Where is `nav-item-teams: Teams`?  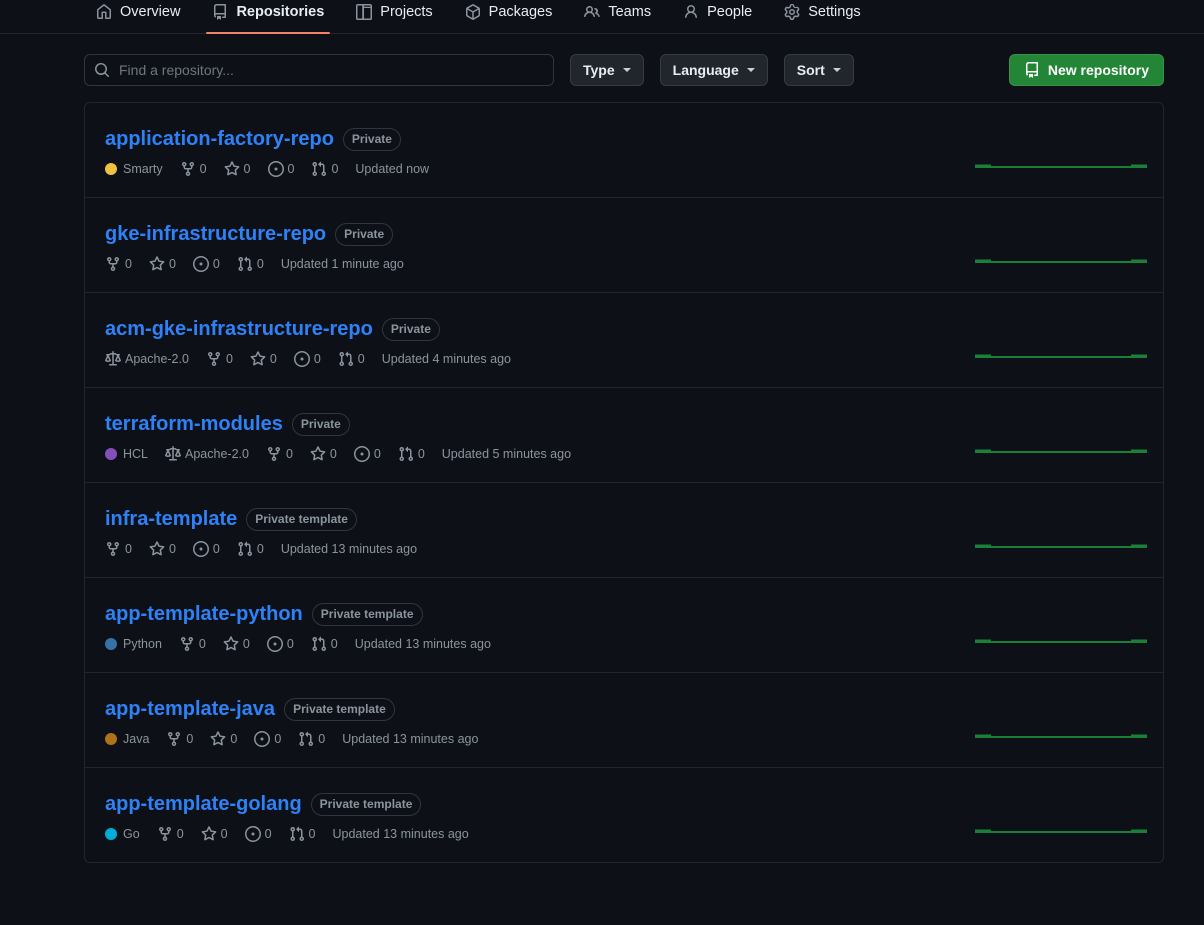
nav-item-teams: Teams is located at coordinates (617, 17).